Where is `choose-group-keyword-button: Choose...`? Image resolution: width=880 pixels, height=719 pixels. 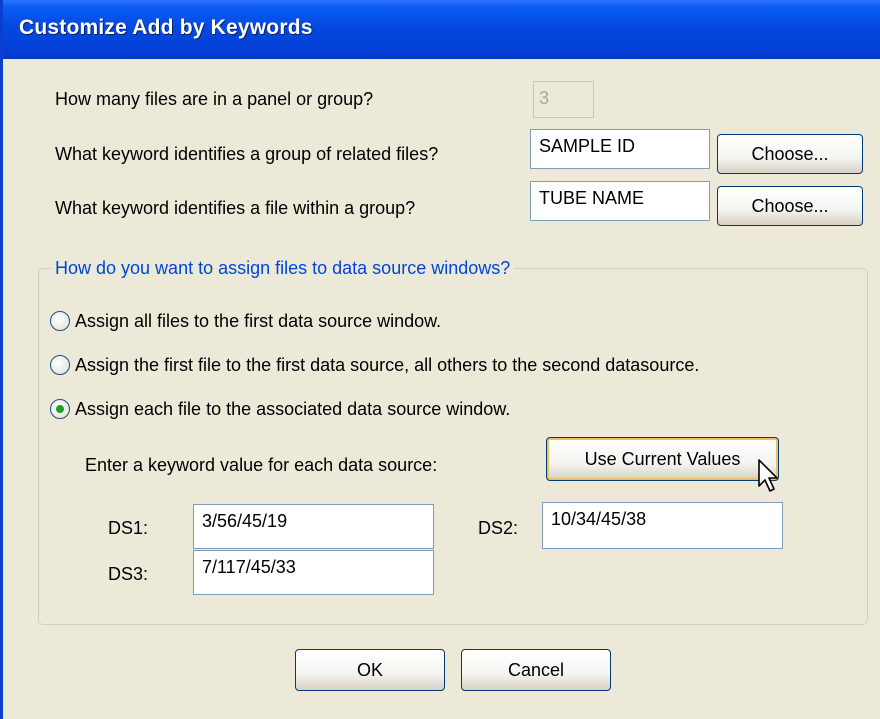
choose-group-keyword-button: Choose... is located at coordinates (790, 154).